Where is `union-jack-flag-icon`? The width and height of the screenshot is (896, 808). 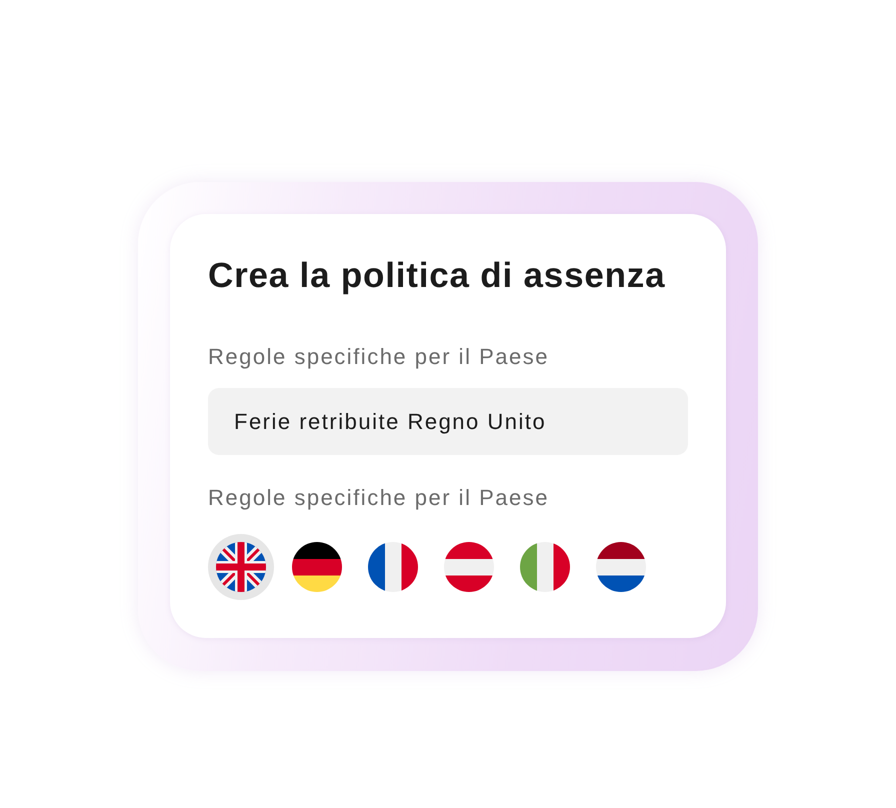 union-jack-flag-icon is located at coordinates (241, 567).